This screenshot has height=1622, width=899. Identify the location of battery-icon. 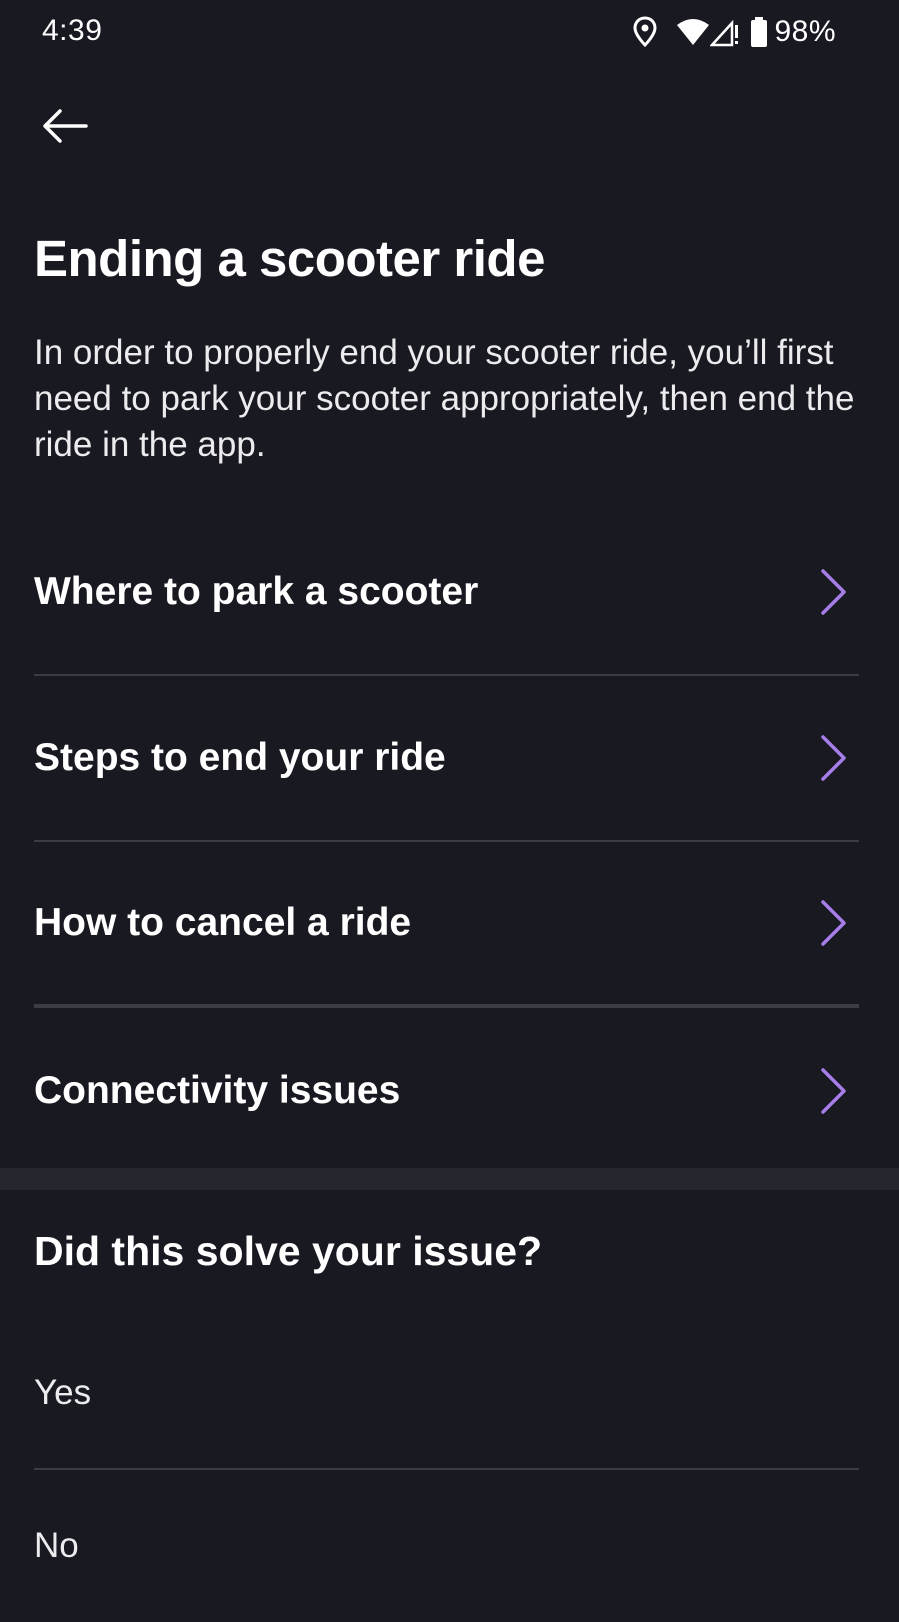
(759, 32).